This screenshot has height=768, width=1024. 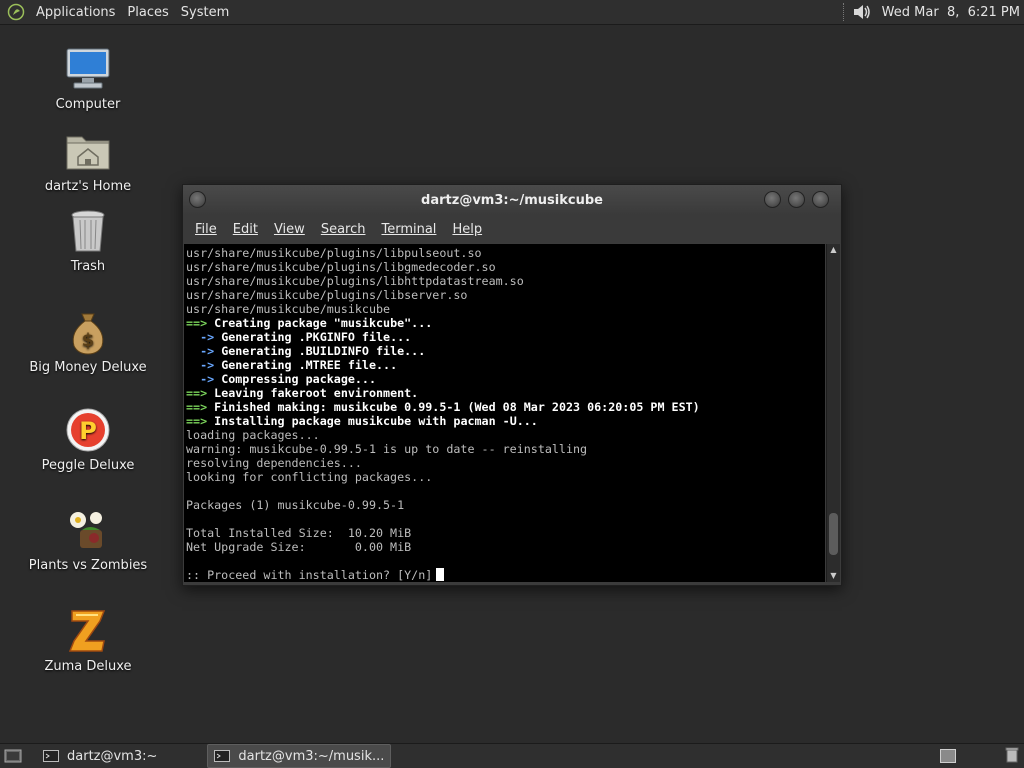 What do you see at coordinates (288, 309) in the screenshot?
I see `terminal-text: usr/share/musikcube/musikcube` at bounding box center [288, 309].